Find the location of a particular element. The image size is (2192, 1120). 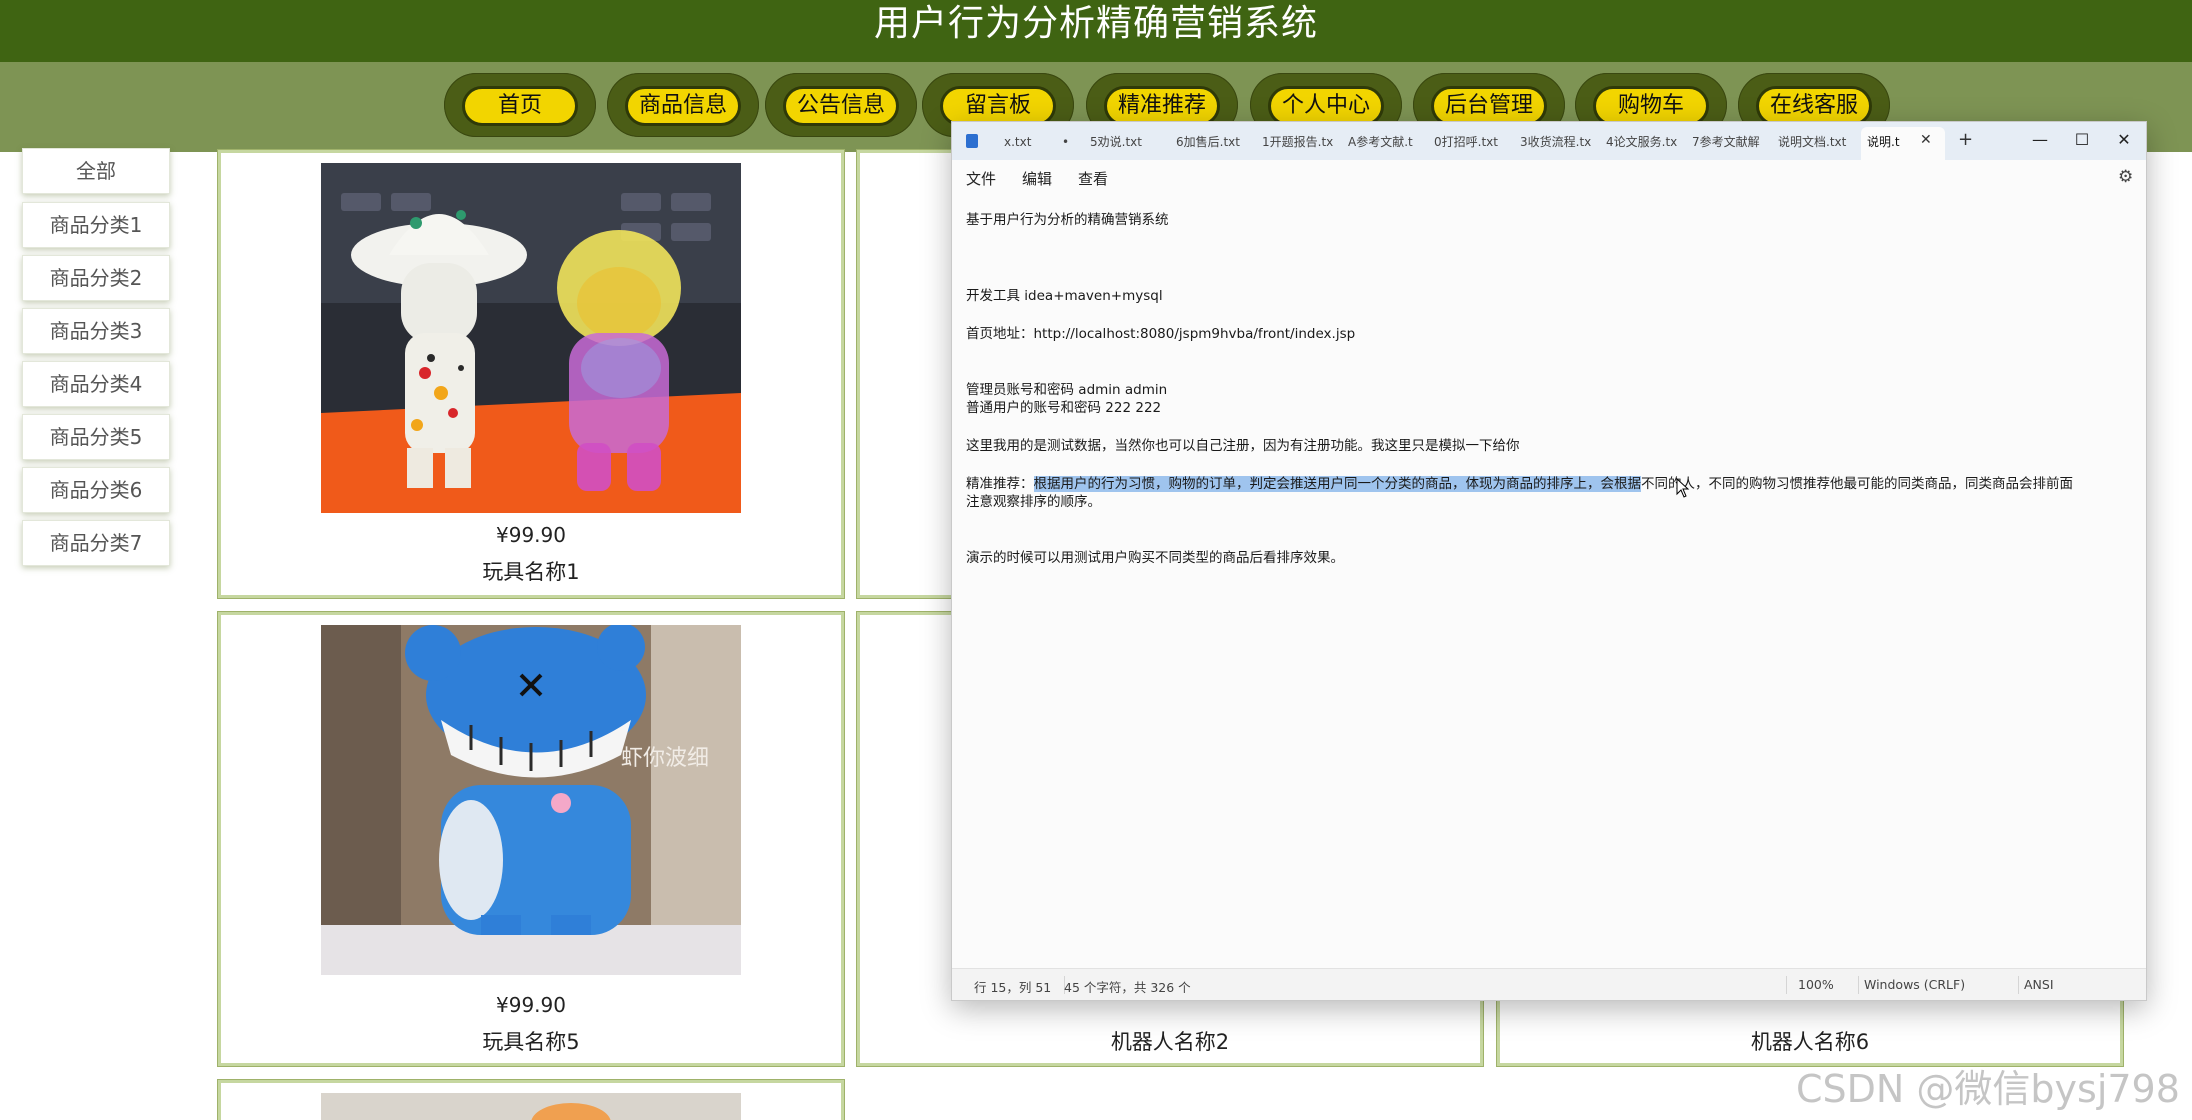

nav-announcements: 公告信息 is located at coordinates (841, 105).